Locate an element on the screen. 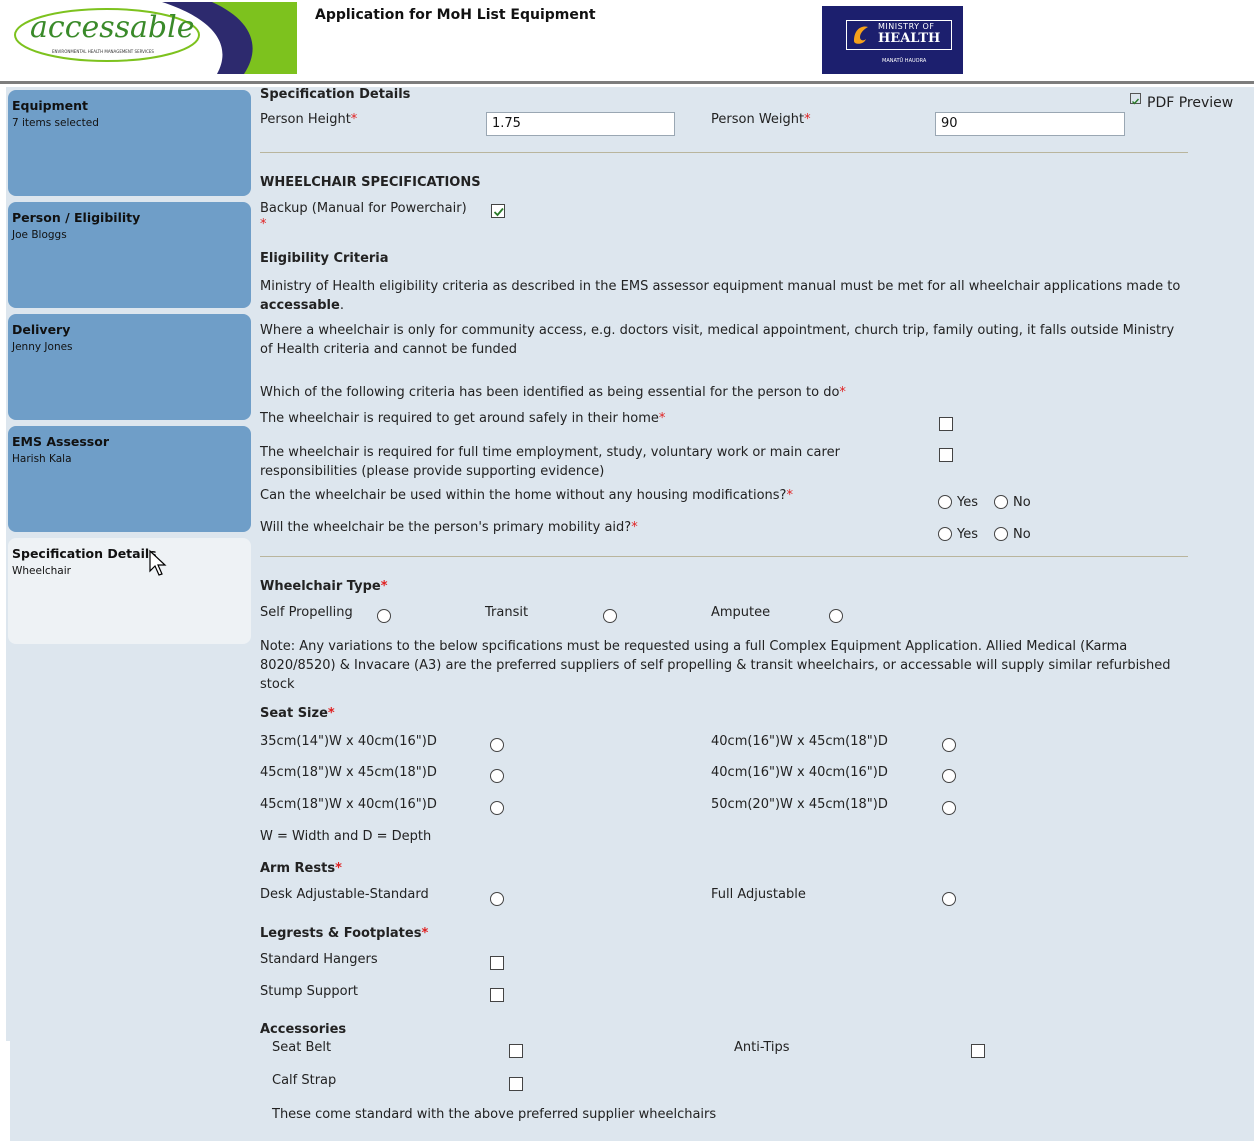 The image size is (1254, 1141). sidebar-item-title: Equipment is located at coordinates (50, 105).